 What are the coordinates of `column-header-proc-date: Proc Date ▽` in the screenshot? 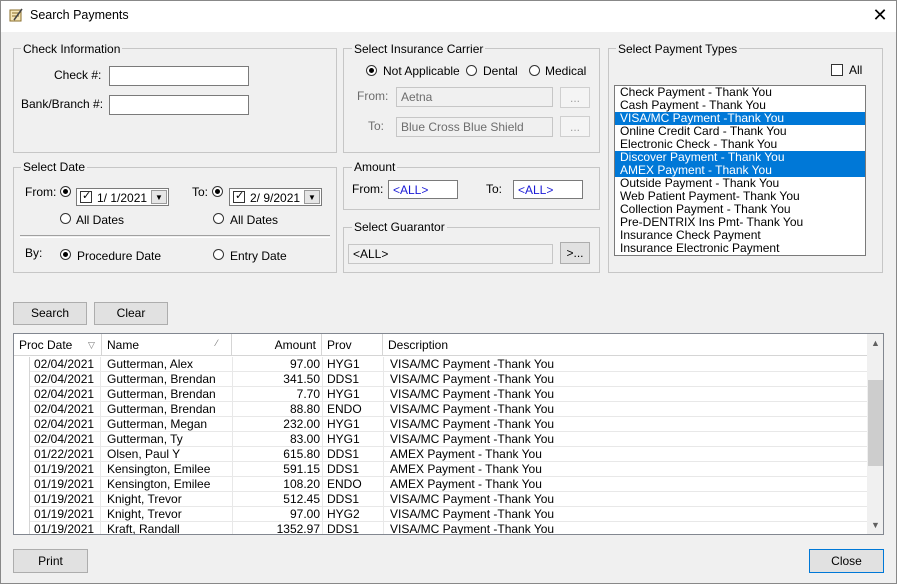 It's located at (58, 345).